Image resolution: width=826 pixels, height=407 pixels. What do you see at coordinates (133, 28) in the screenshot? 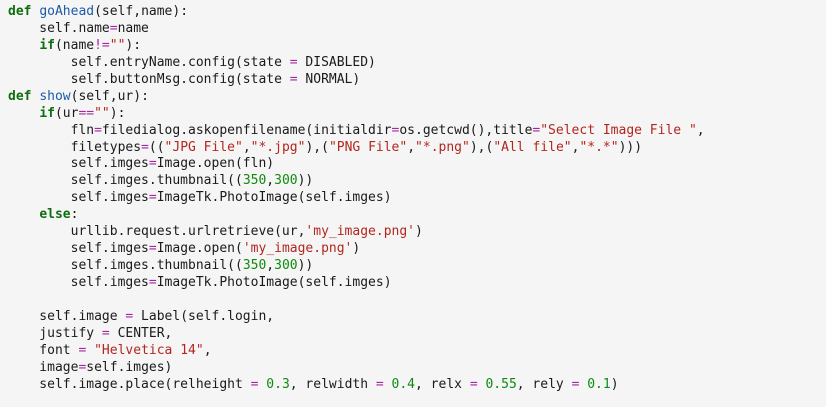
I see `code-token: name` at bounding box center [133, 28].